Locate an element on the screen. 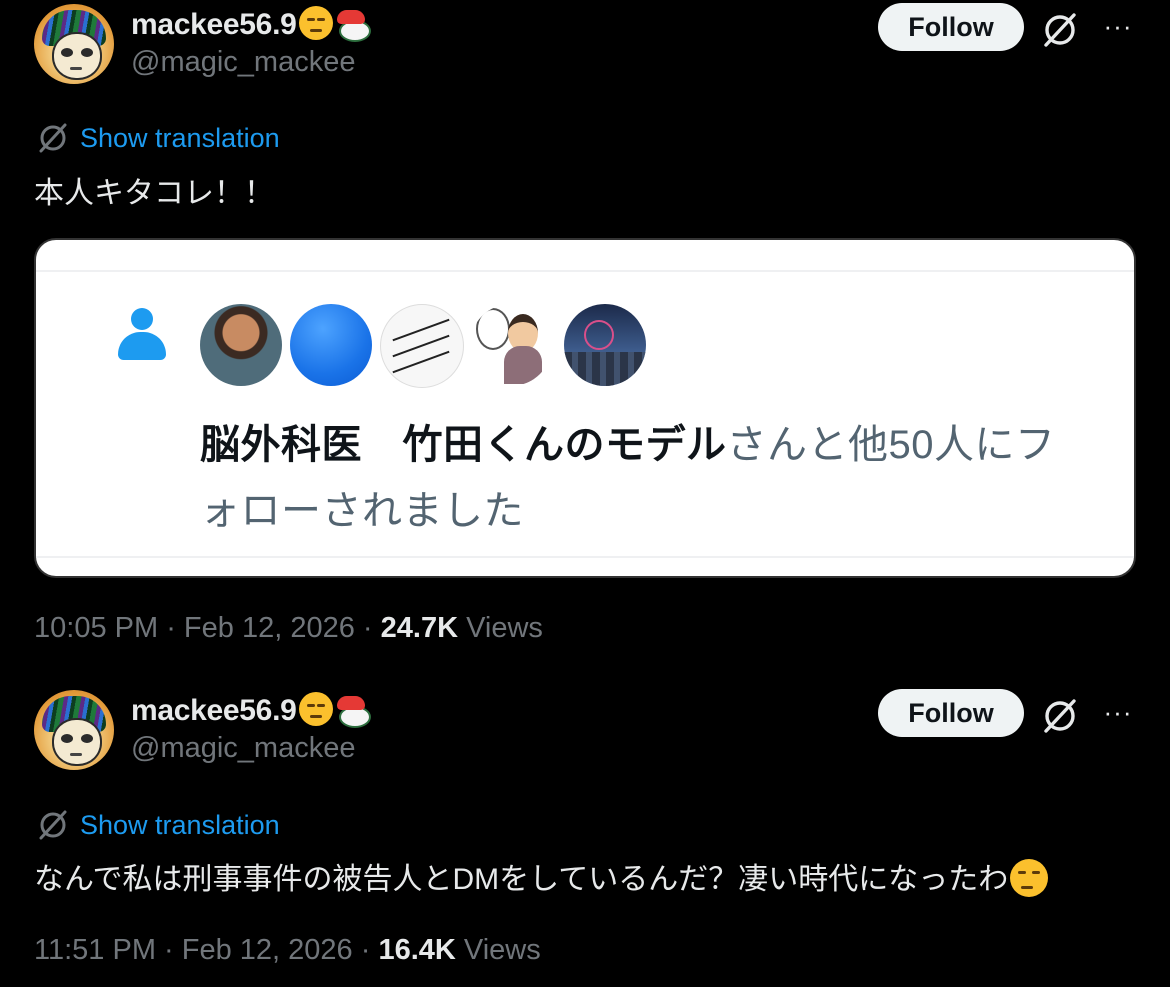 This screenshot has width=1170, height=987. followed-by-text-line2: ォローされました is located at coordinates (362, 511).